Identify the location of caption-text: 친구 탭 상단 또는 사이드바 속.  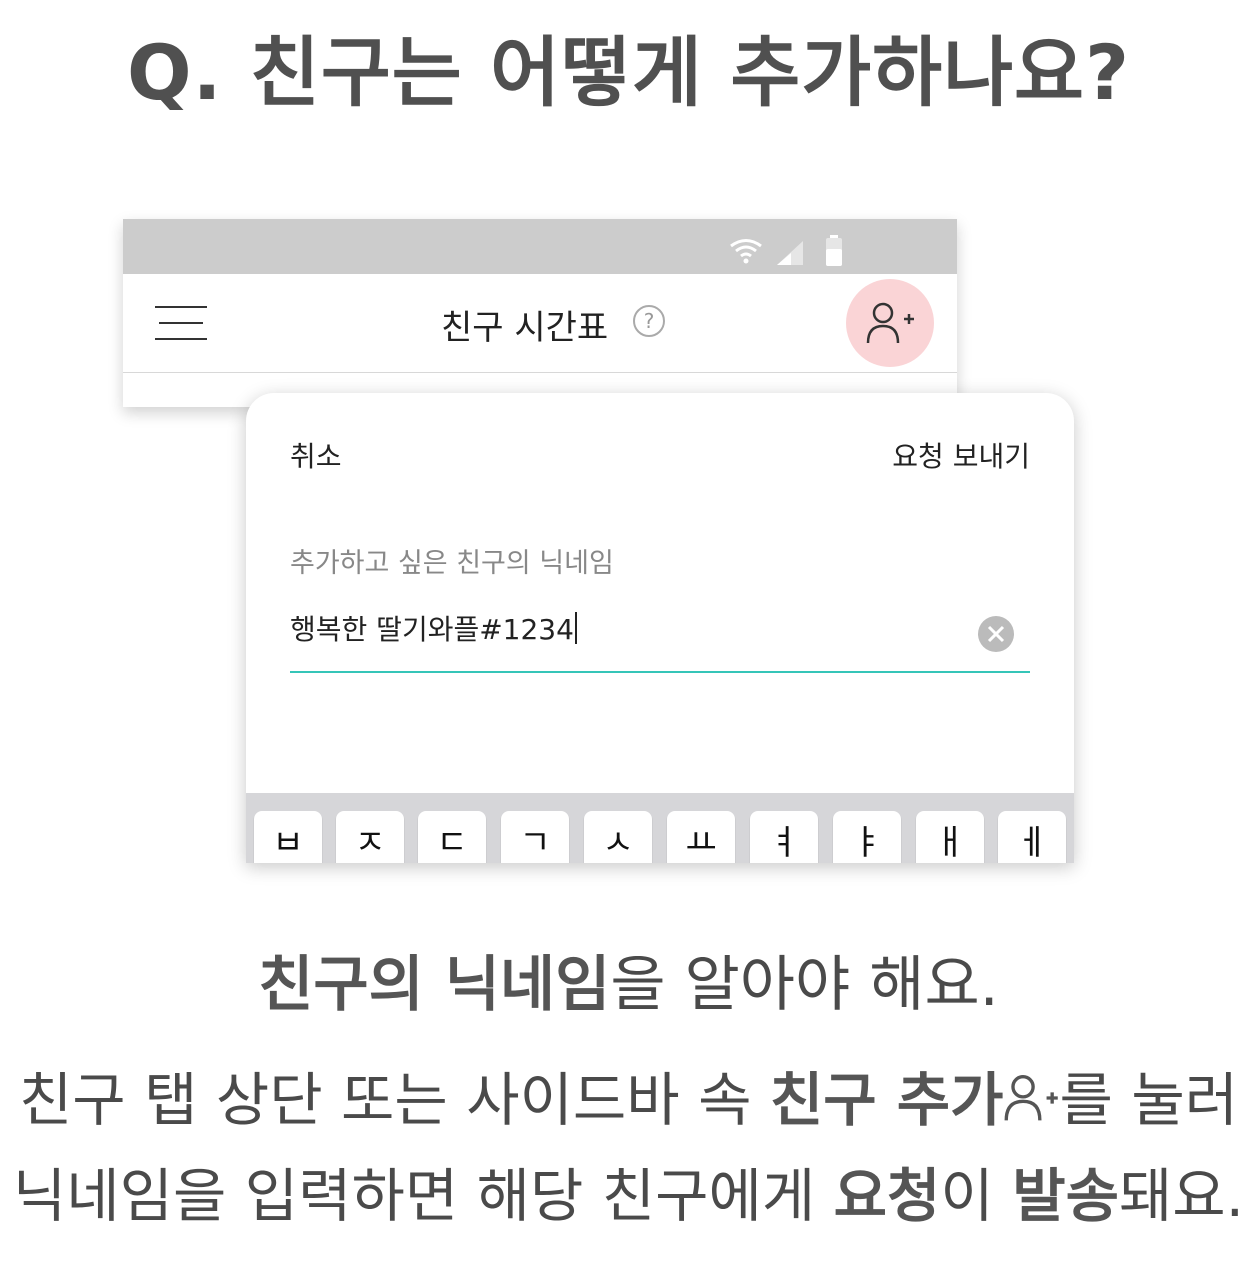
(394, 1100).